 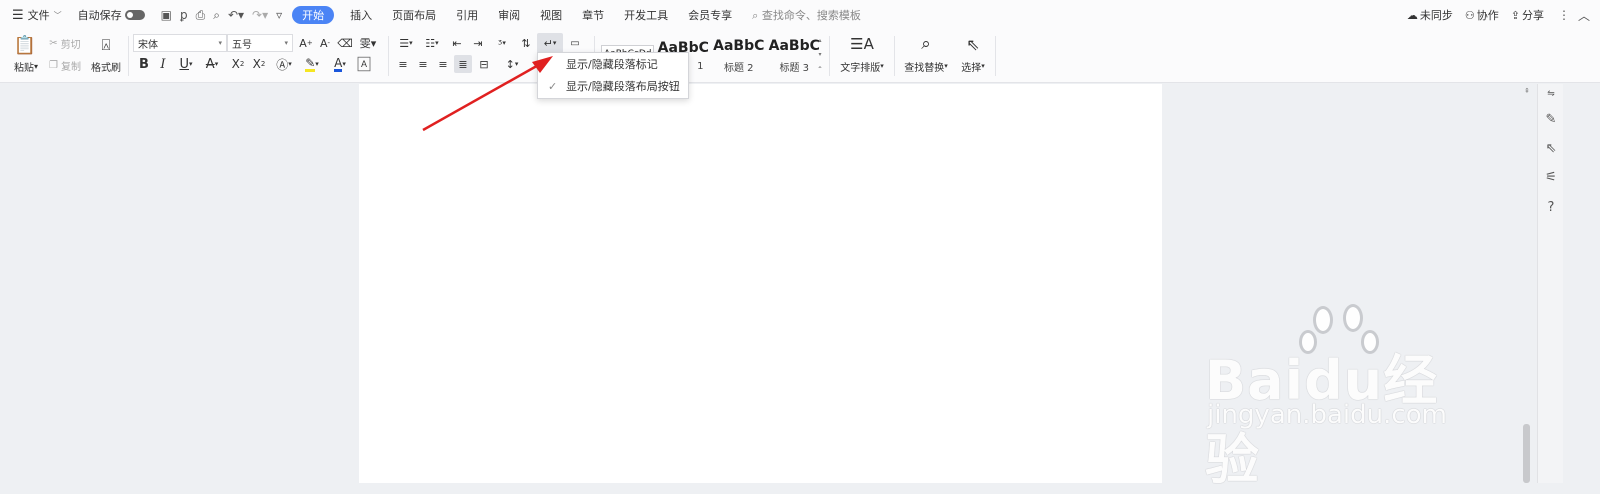 I want to click on subscript-icon: X2, so click(x=259, y=64).